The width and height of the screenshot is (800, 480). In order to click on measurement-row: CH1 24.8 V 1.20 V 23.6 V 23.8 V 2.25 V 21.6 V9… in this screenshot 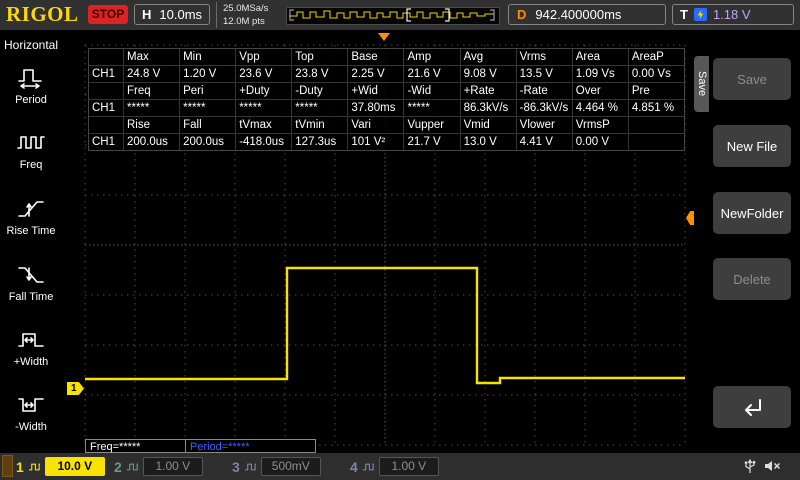, I will do `click(386, 73)`.